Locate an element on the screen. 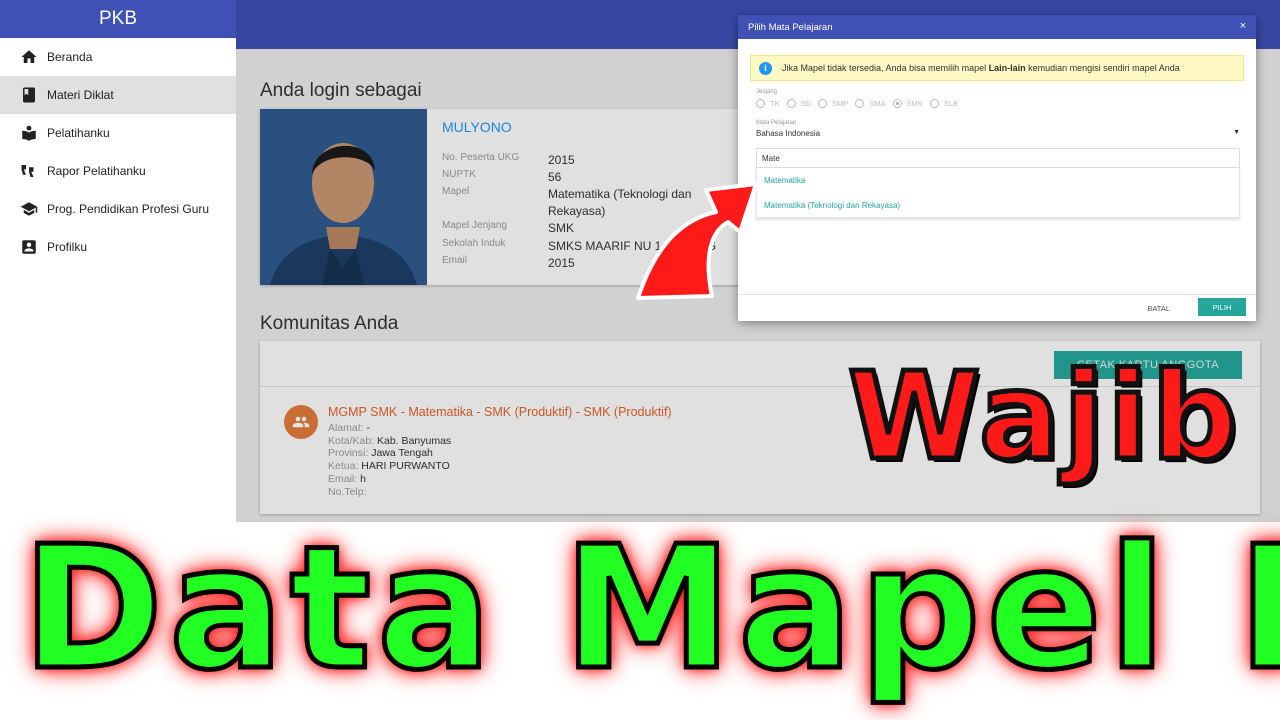 The width and height of the screenshot is (1280, 720). sidebar-item-rapor-pelatihanku: Rapor Pelatihanku is located at coordinates (118, 171).